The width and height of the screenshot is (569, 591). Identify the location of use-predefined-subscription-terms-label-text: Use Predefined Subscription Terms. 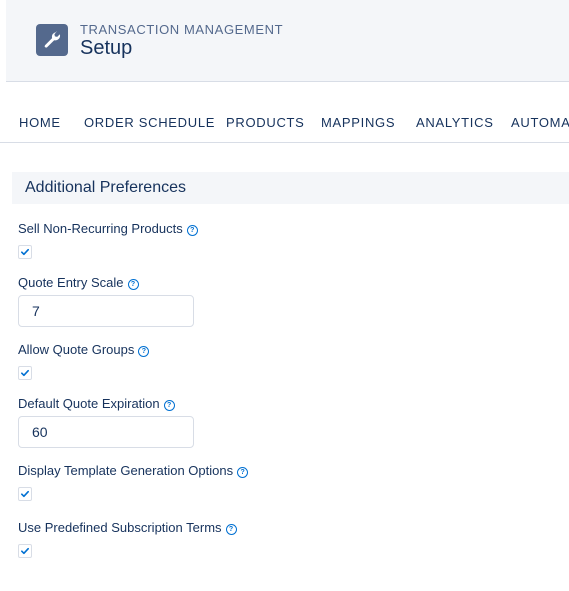
(120, 527).